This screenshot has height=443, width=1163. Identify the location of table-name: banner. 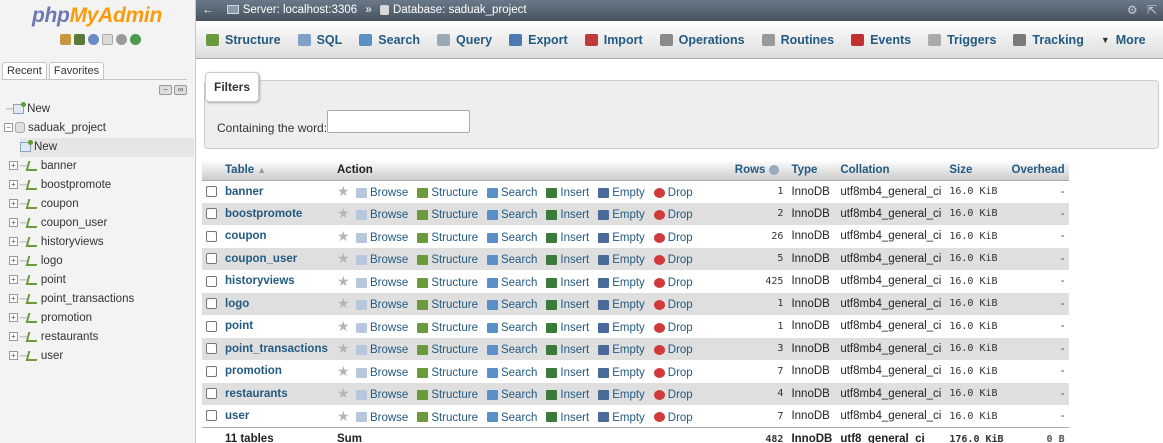
(277, 191).